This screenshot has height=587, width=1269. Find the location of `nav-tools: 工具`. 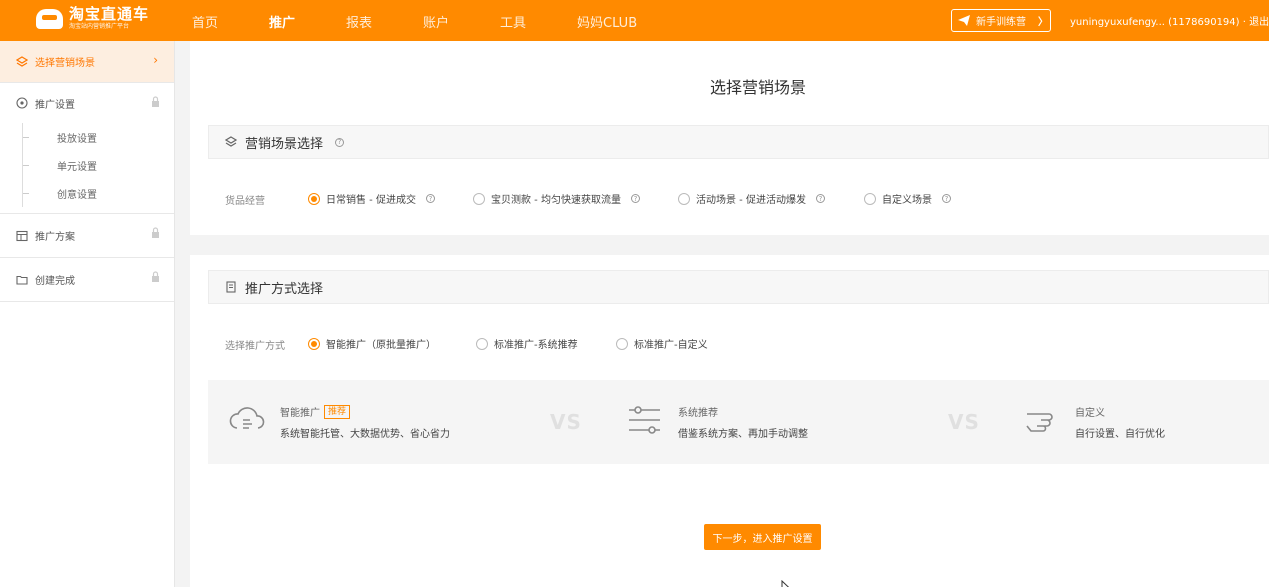

nav-tools: 工具 is located at coordinates (513, 21).